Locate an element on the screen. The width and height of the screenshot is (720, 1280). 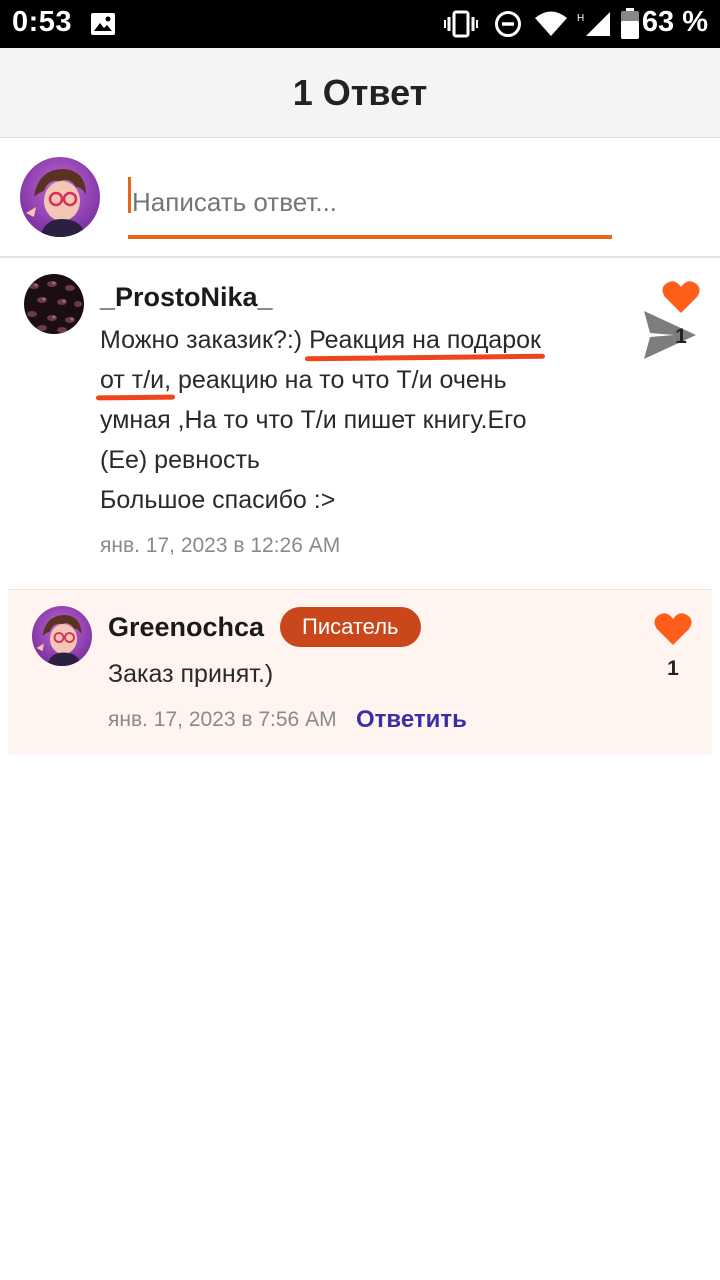
dnd-icon is located at coordinates (508, 26).